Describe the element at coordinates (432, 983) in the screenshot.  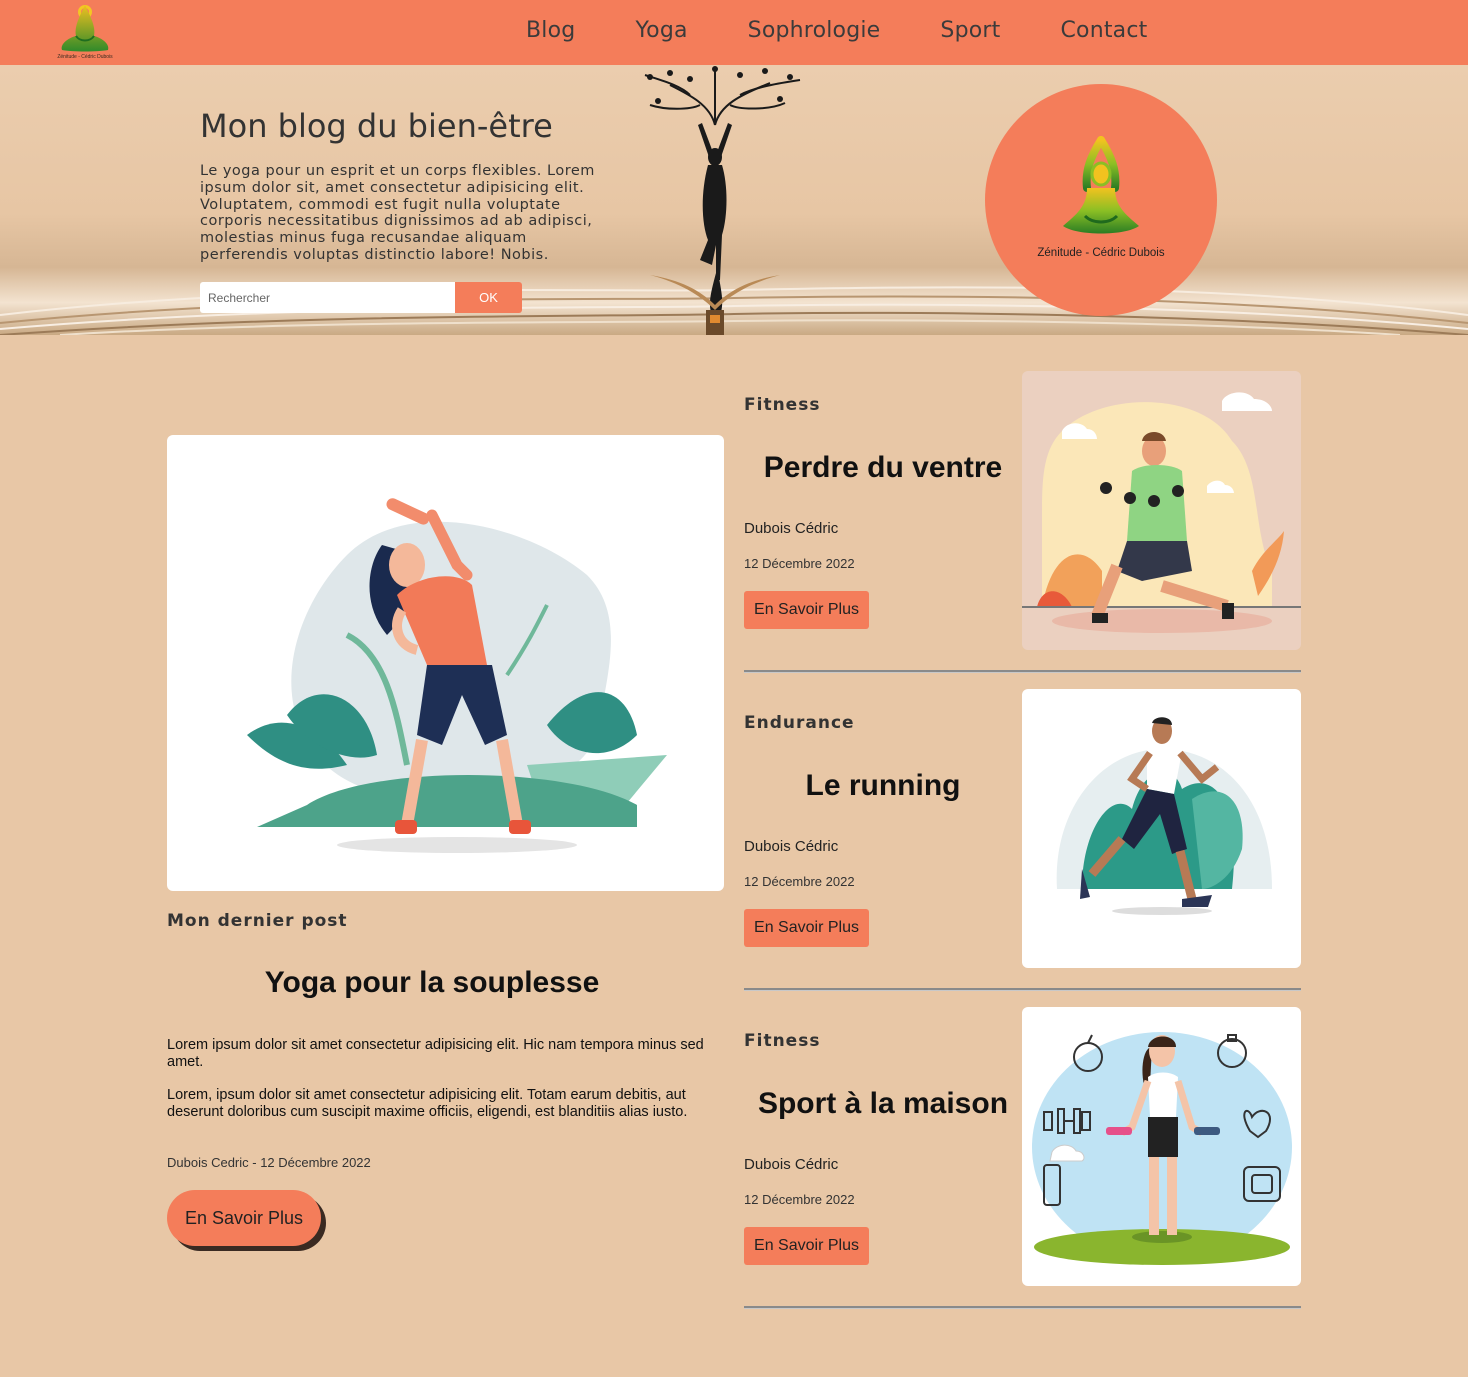
I see `main-post-title: Yoga pour la souplesse` at that location.